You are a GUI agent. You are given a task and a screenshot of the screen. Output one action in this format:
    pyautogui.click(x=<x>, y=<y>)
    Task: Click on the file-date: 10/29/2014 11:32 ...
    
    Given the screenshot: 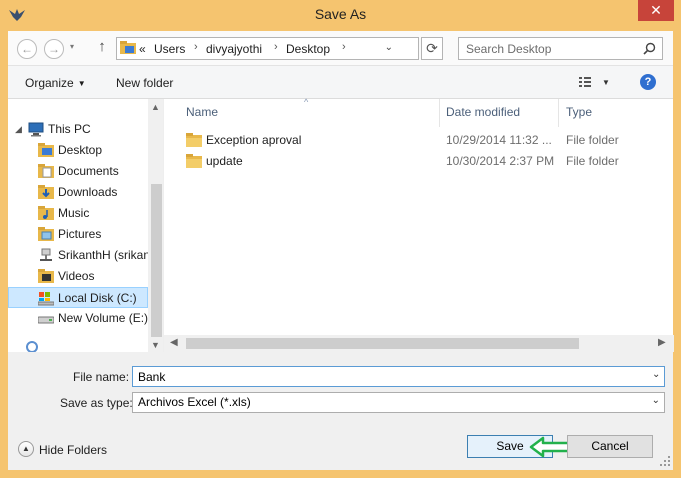 What is the action you would take?
    pyautogui.click(x=499, y=140)
    